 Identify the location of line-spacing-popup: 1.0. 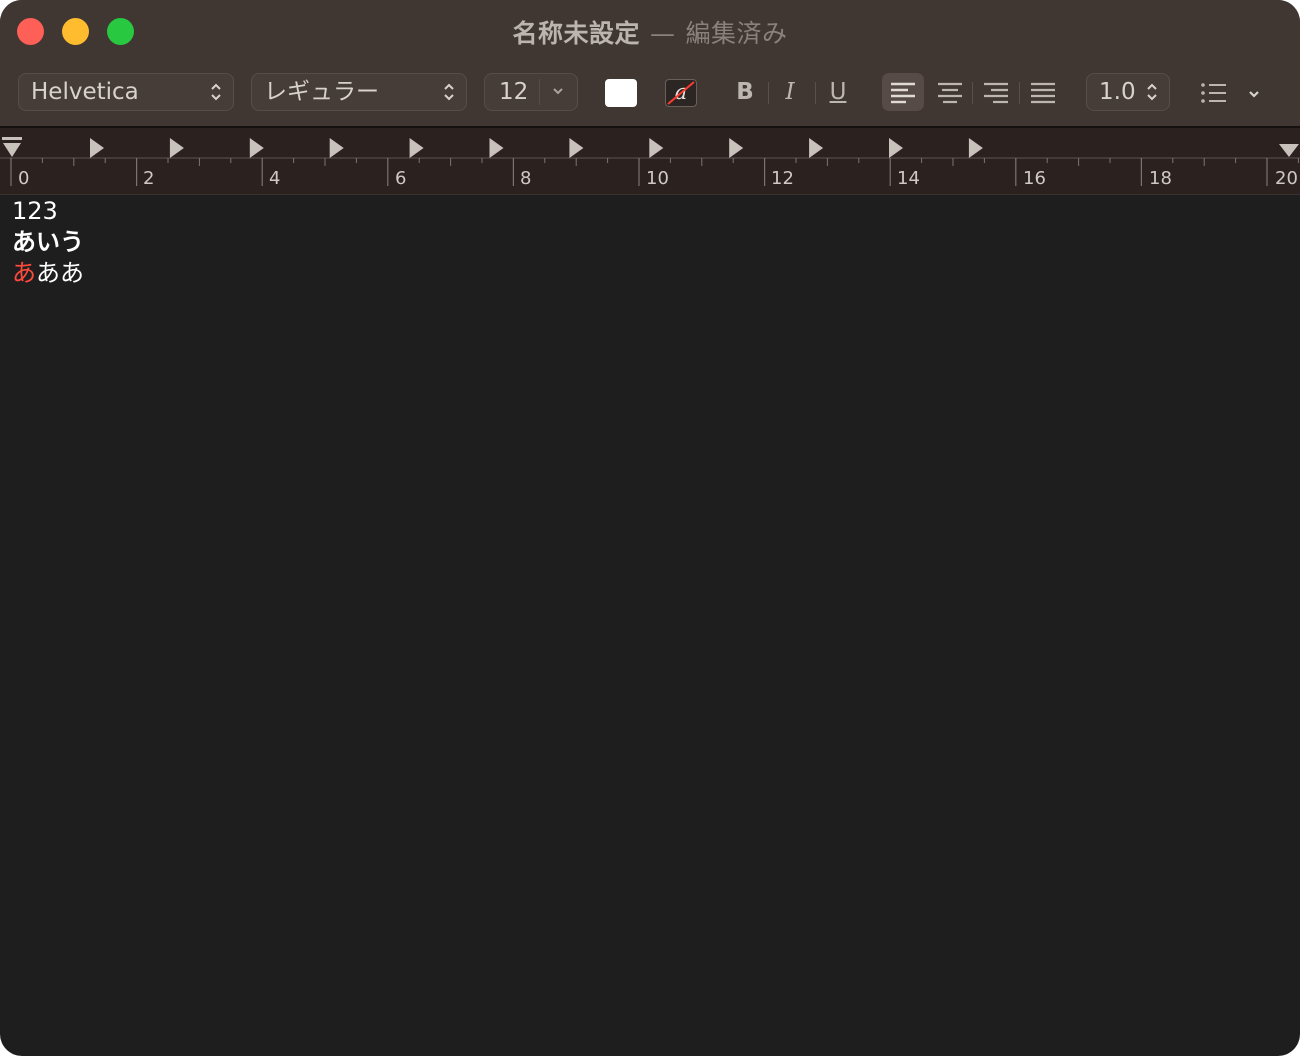
(1128, 92).